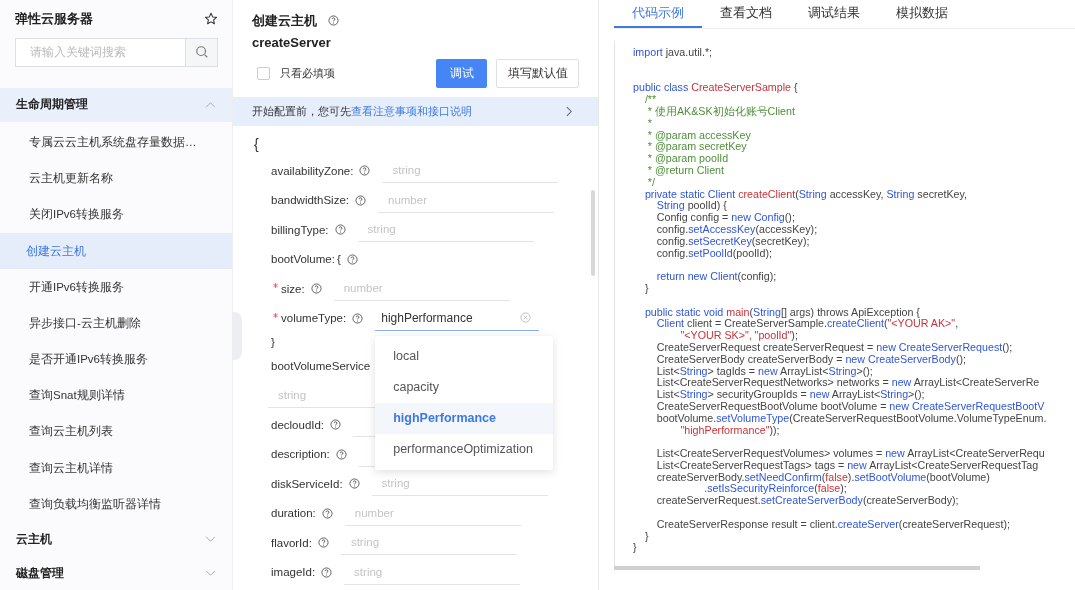 The height and width of the screenshot is (590, 1075). I want to click on code-line: createServerRequest.setCreateServerBody(createServerBody);, so click(807, 501).